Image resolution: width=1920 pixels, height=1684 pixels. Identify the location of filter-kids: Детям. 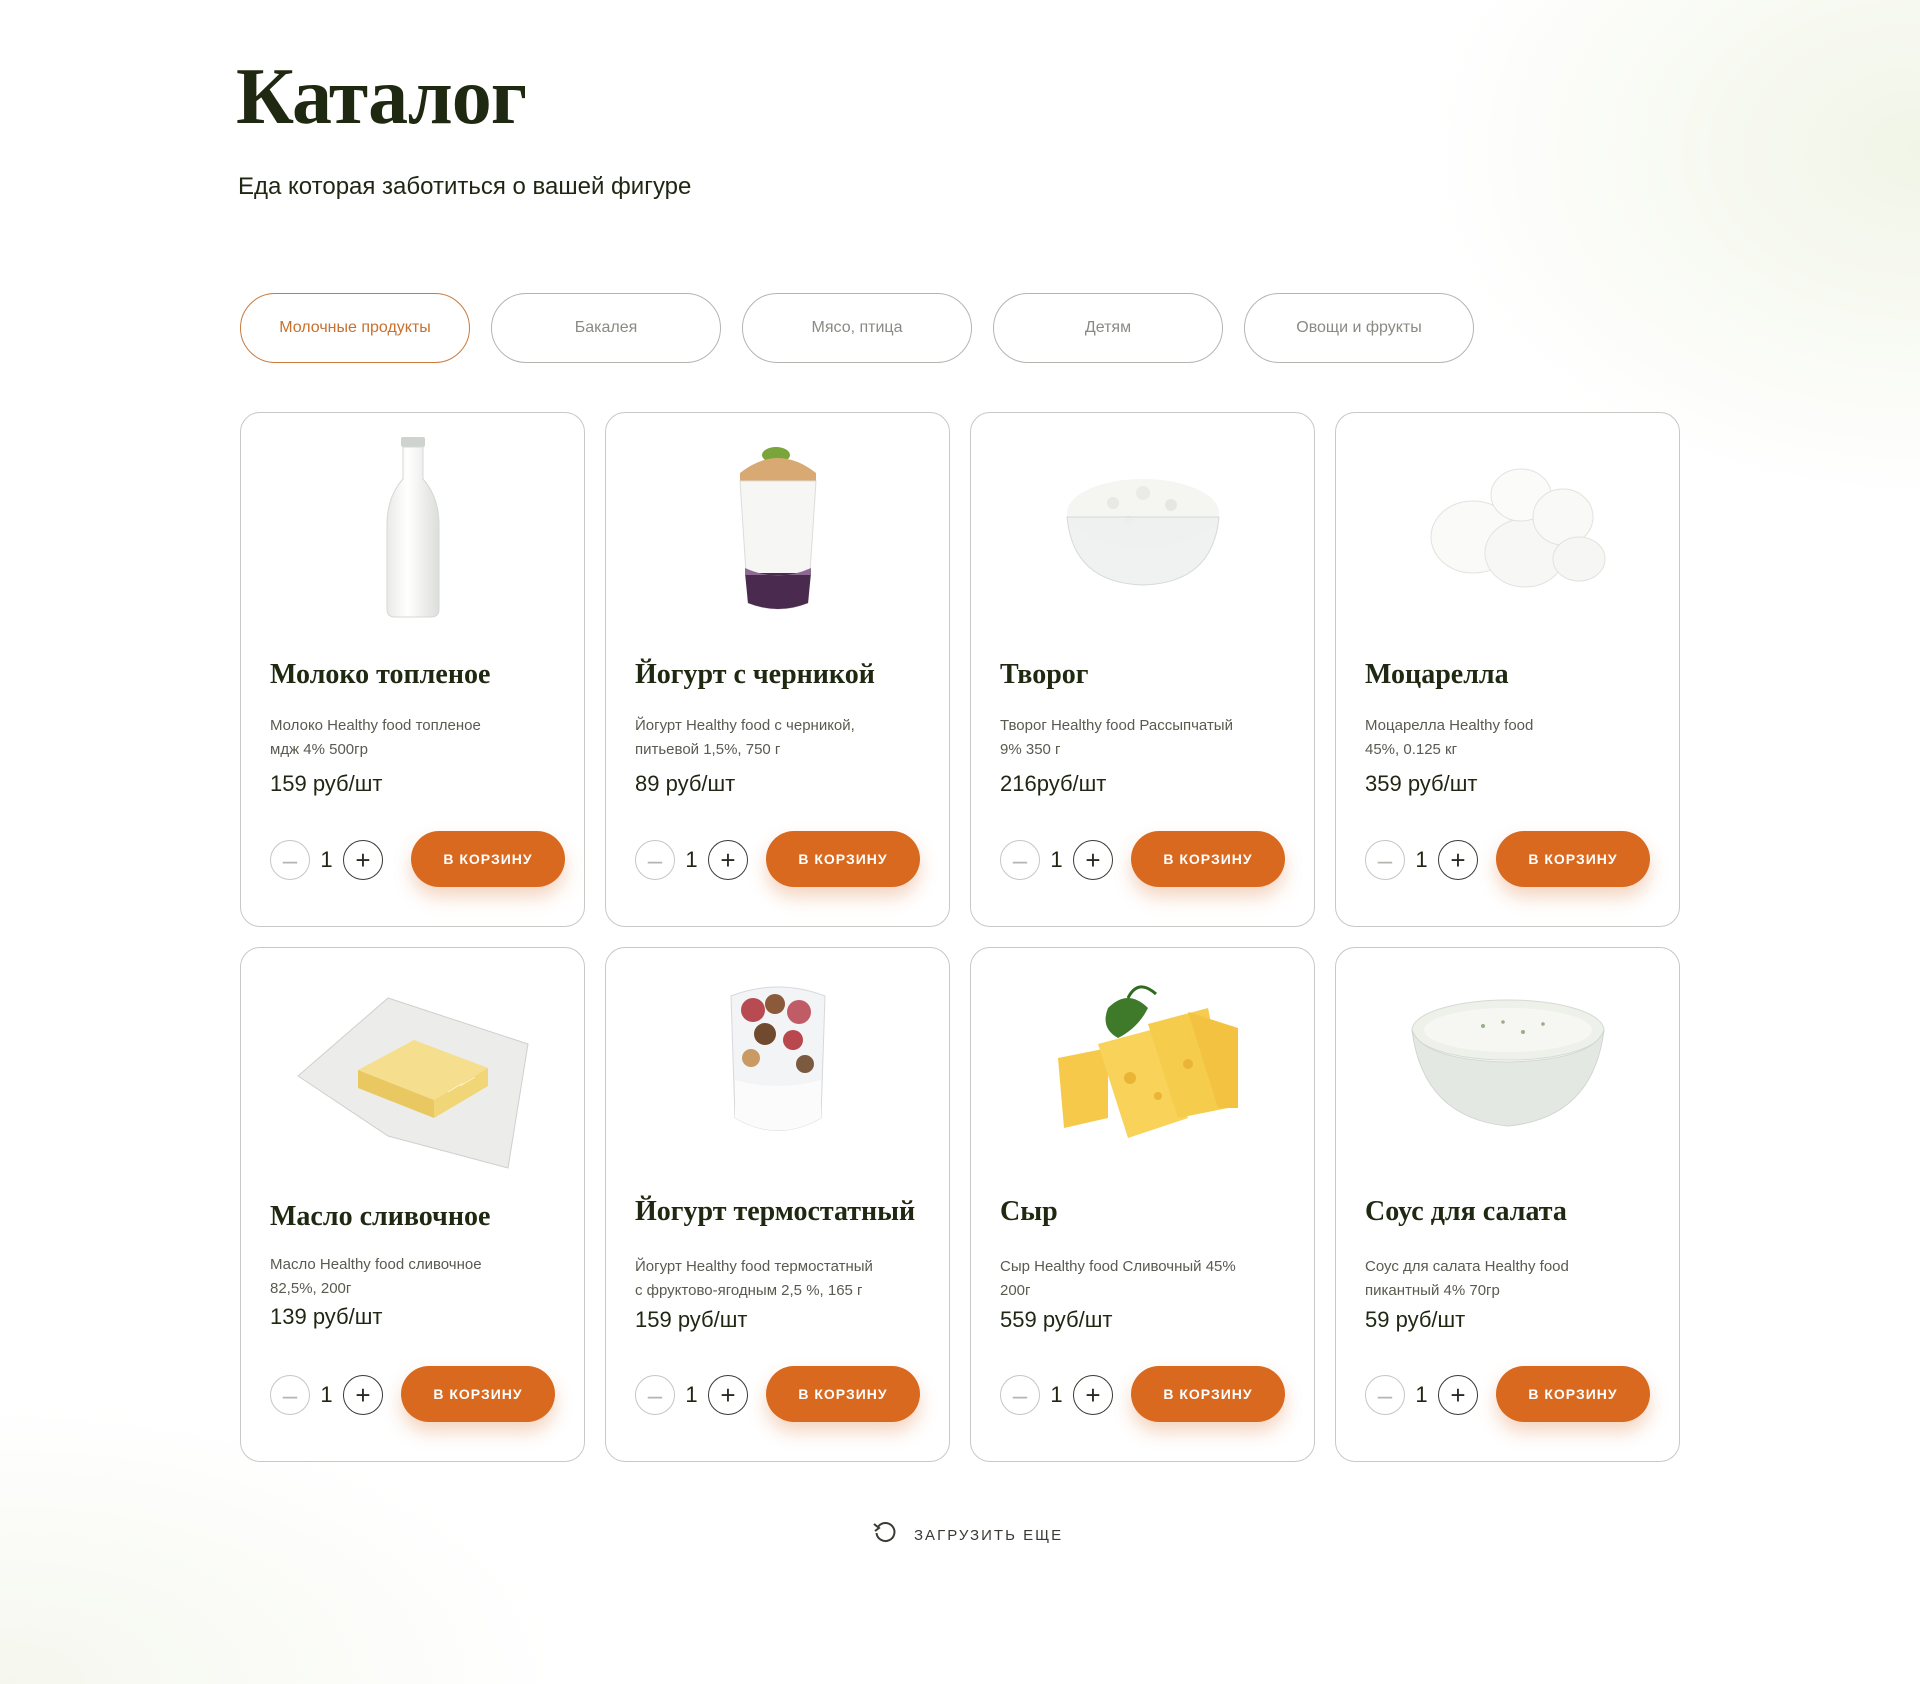
(1108, 328).